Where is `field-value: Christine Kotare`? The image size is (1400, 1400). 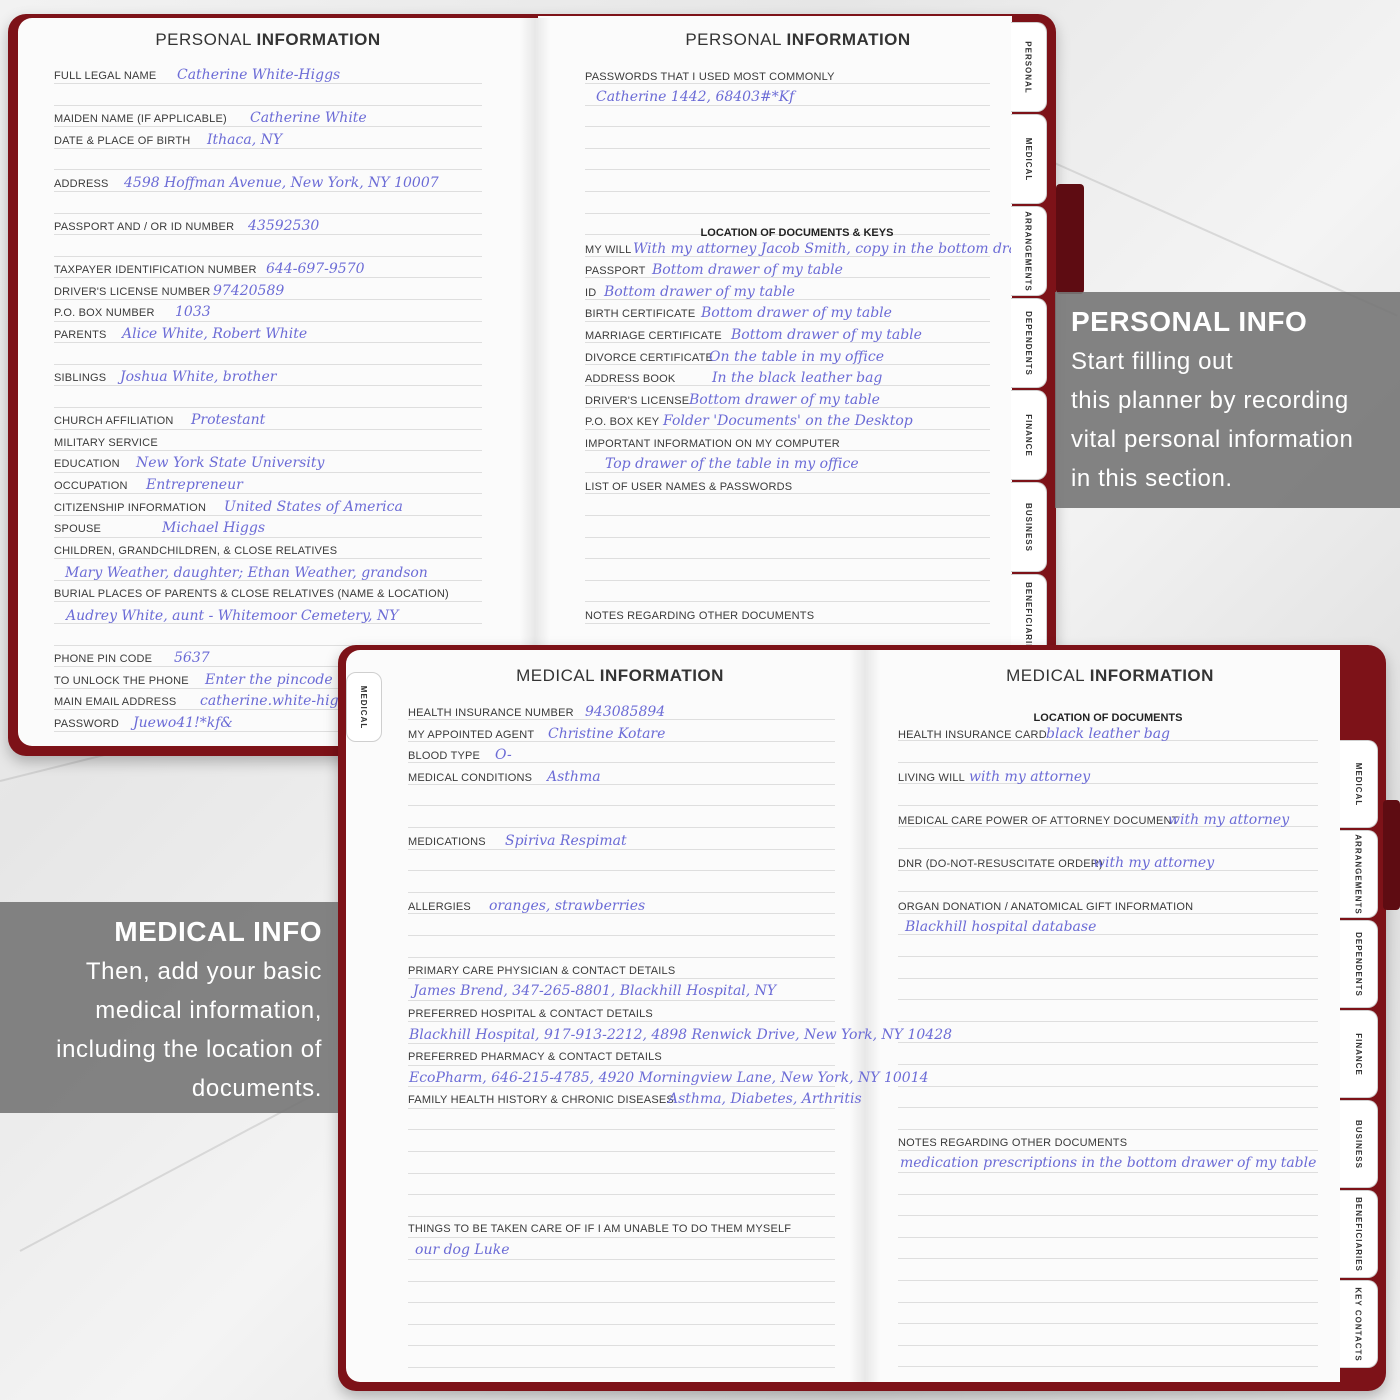
field-value: Christine Kotare is located at coordinates (606, 734).